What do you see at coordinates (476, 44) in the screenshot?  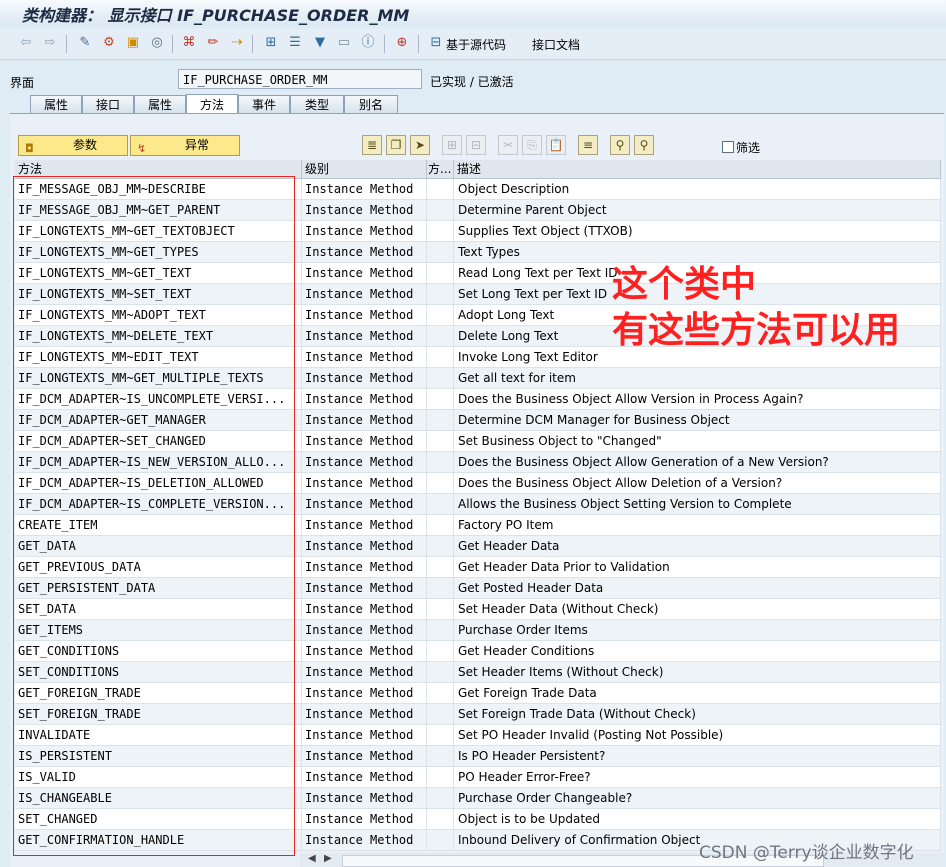 I see `source-code-button: 基于源代码` at bounding box center [476, 44].